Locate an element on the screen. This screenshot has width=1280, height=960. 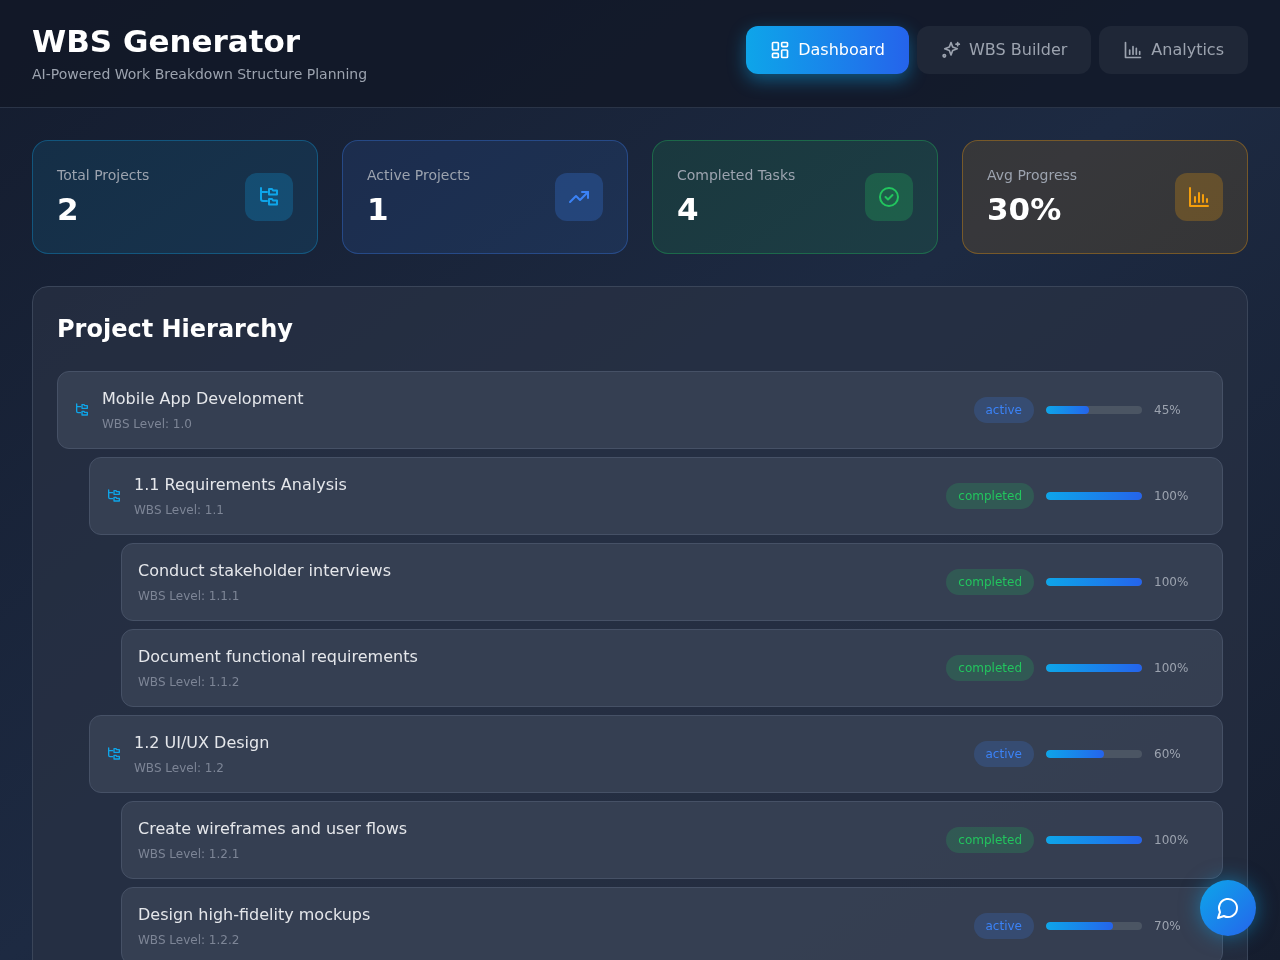
stat-value: 1 is located at coordinates (378, 209).